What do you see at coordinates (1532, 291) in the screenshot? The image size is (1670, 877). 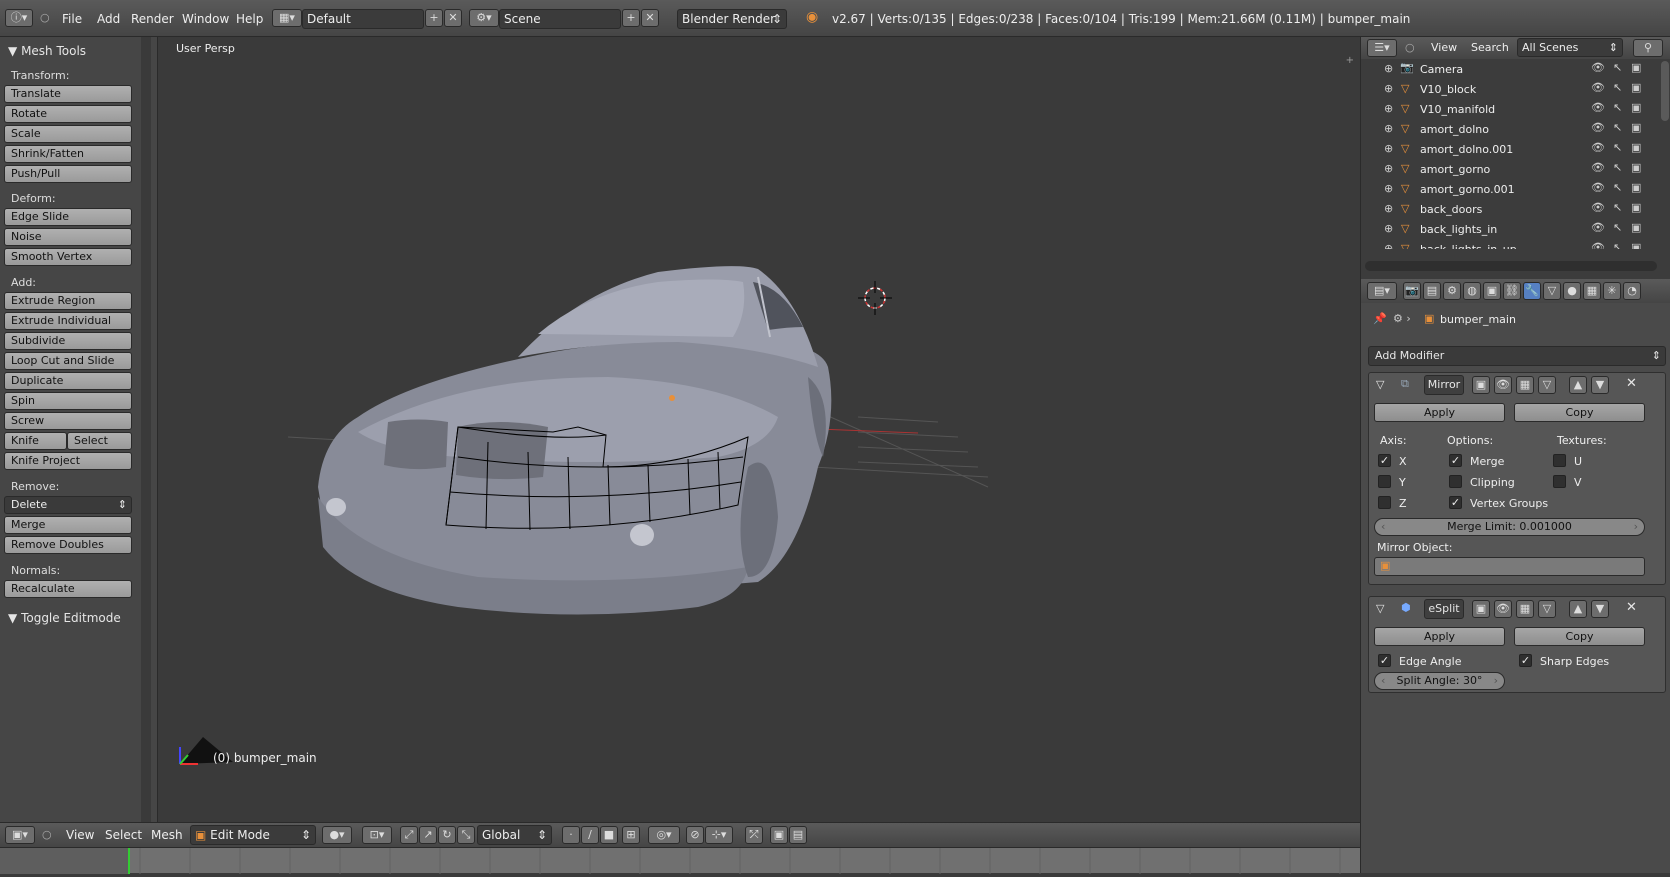 I see `modifiers-tab-icon: 🔧` at bounding box center [1532, 291].